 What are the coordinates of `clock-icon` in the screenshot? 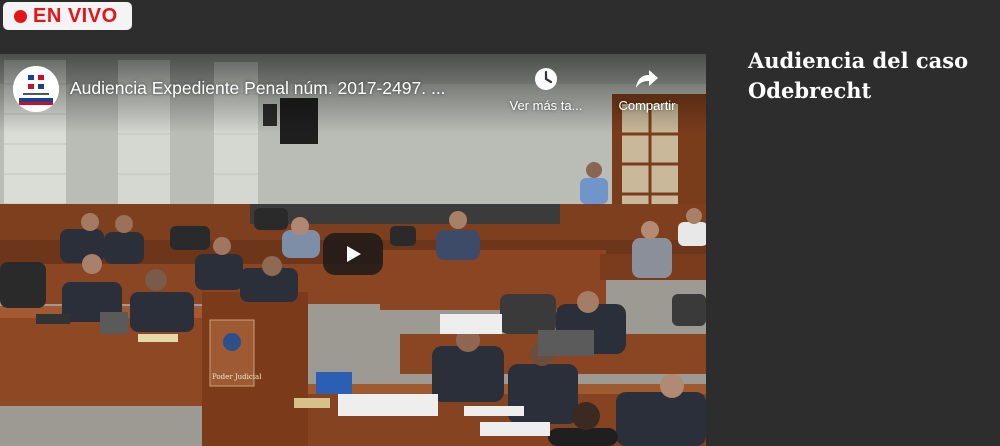 It's located at (546, 79).